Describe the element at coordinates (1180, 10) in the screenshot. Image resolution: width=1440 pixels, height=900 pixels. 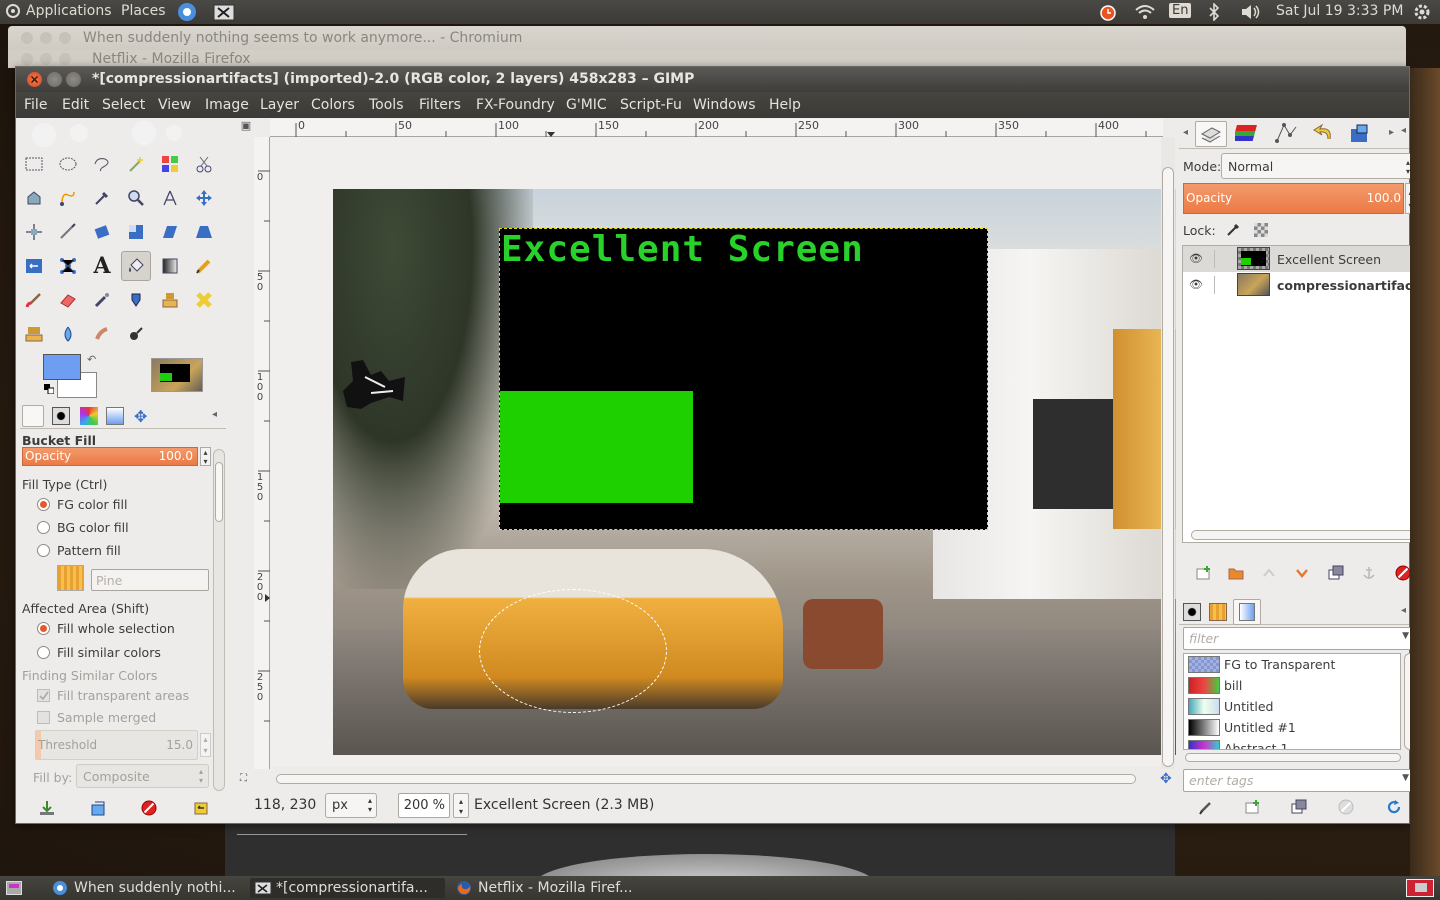
I see `keyboard-layout-indicator: En` at that location.